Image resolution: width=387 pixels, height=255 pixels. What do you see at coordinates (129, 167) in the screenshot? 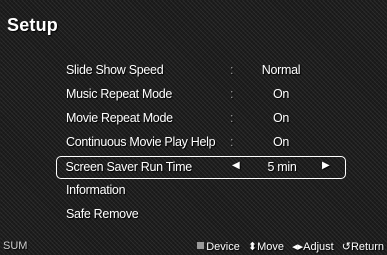
I see `menu-item-label: Screen Saver Run Time` at bounding box center [129, 167].